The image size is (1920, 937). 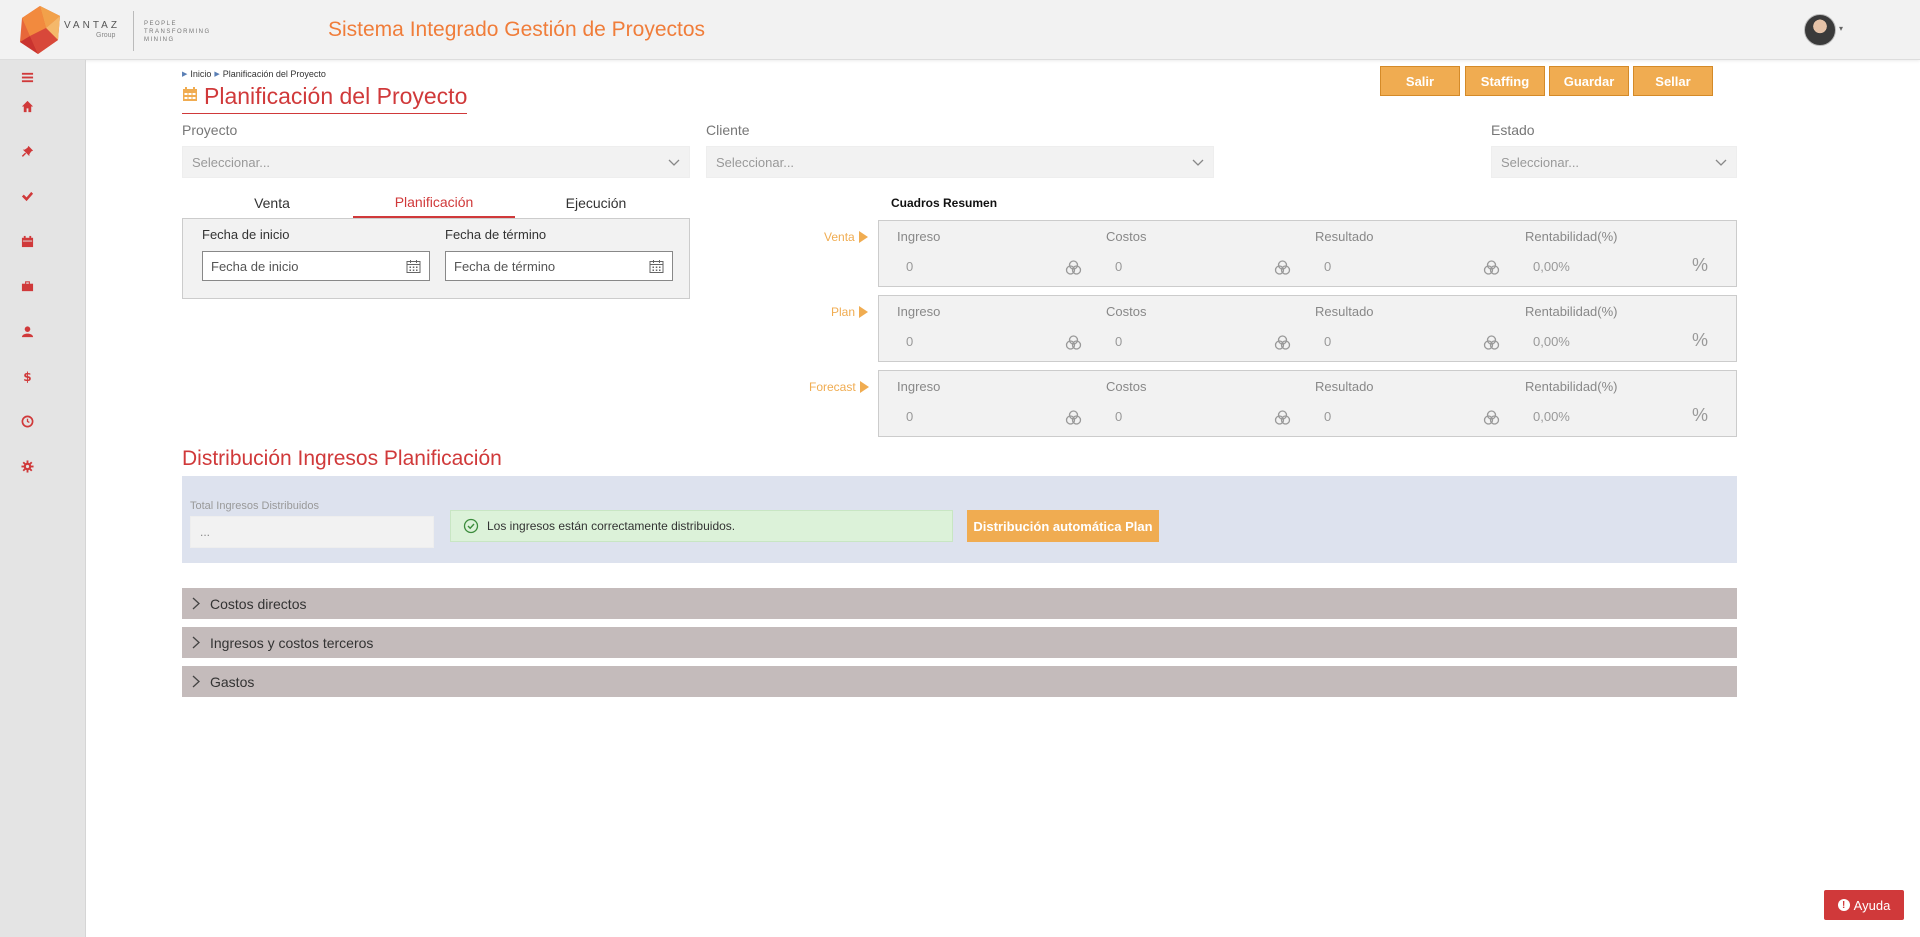 I want to click on cliente-label: Cliente, so click(x=728, y=130).